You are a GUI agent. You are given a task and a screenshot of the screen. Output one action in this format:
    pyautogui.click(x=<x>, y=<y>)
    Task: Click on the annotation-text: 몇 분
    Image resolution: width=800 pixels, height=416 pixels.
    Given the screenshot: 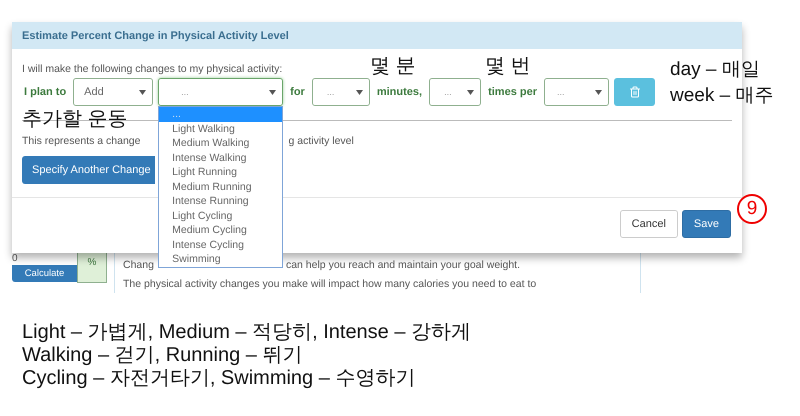 What is the action you would take?
    pyautogui.click(x=393, y=66)
    